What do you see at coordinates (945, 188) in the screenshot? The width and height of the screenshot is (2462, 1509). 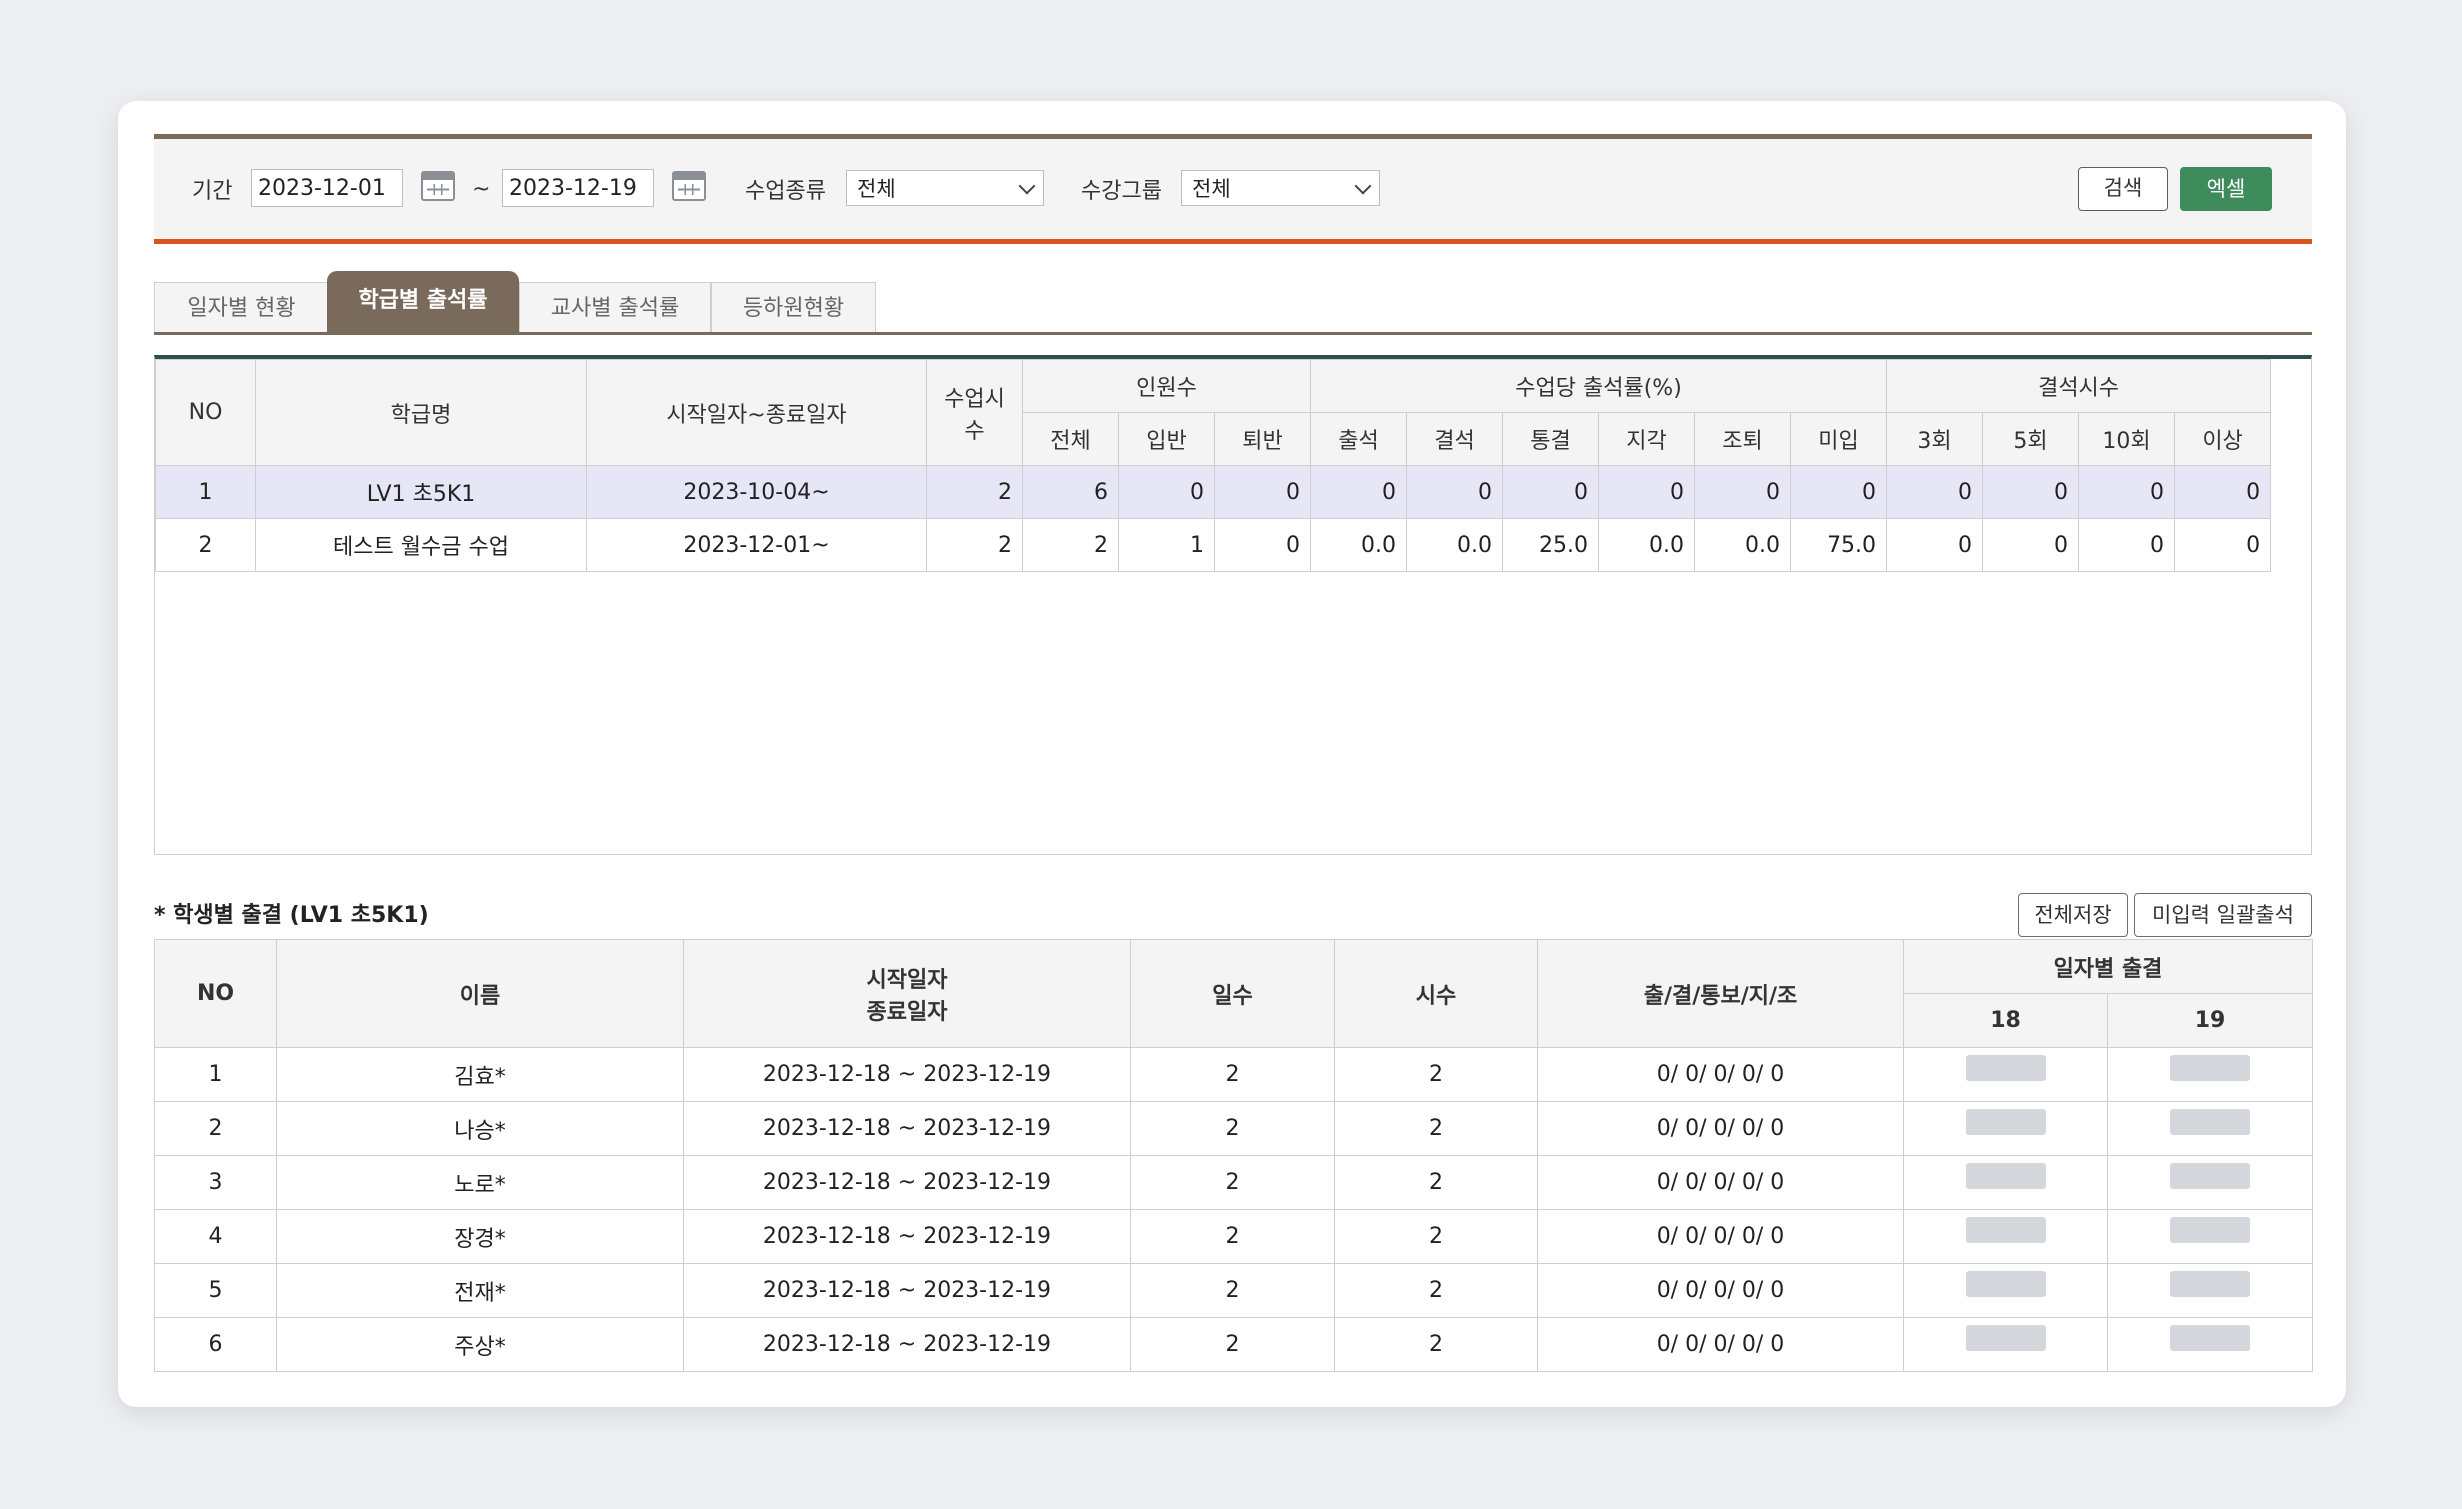 I see `class-type-select: 전체` at bounding box center [945, 188].